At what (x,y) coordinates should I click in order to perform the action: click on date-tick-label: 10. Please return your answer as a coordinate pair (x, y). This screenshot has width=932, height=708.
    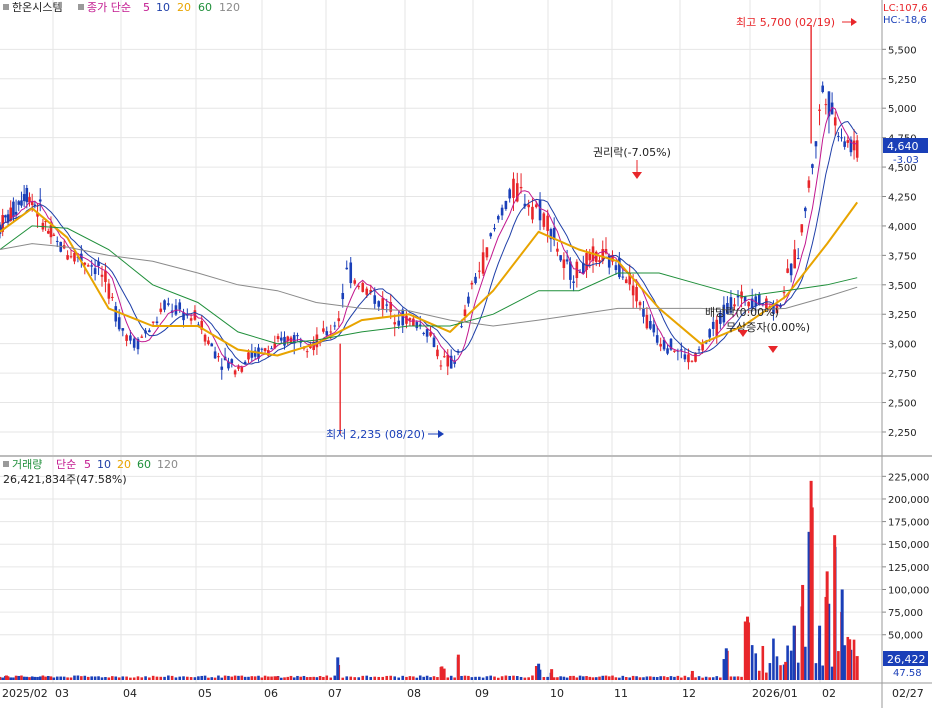
    Looking at the image, I should click on (557, 693).